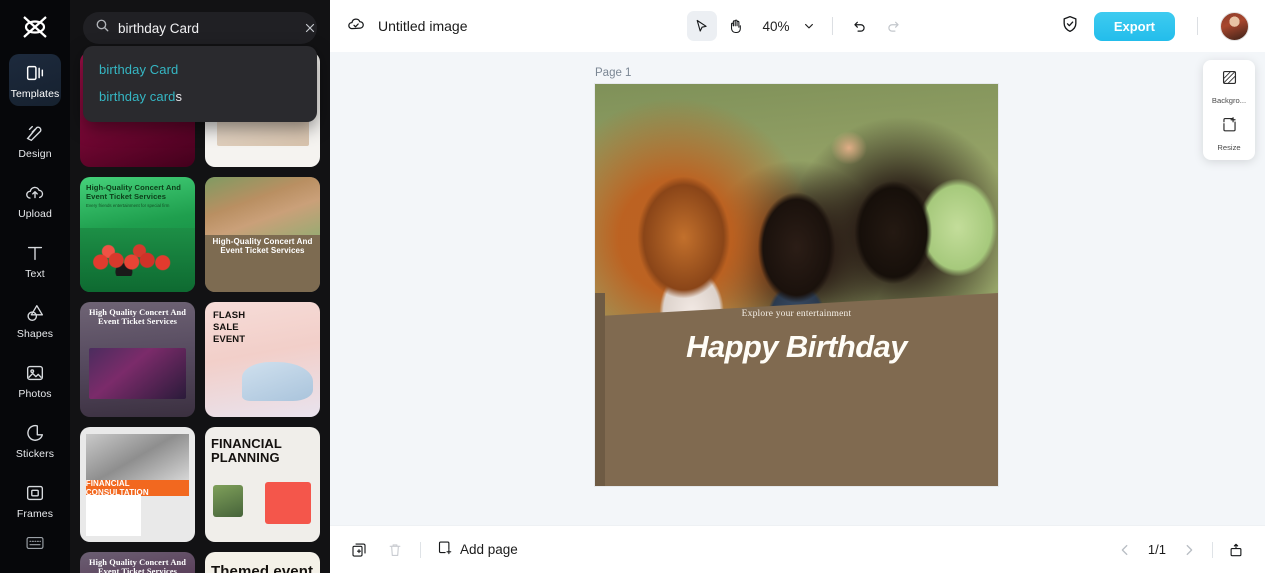 This screenshot has height=573, width=1265. Describe the element at coordinates (489, 549) in the screenshot. I see `add-page-label: Add page` at that location.